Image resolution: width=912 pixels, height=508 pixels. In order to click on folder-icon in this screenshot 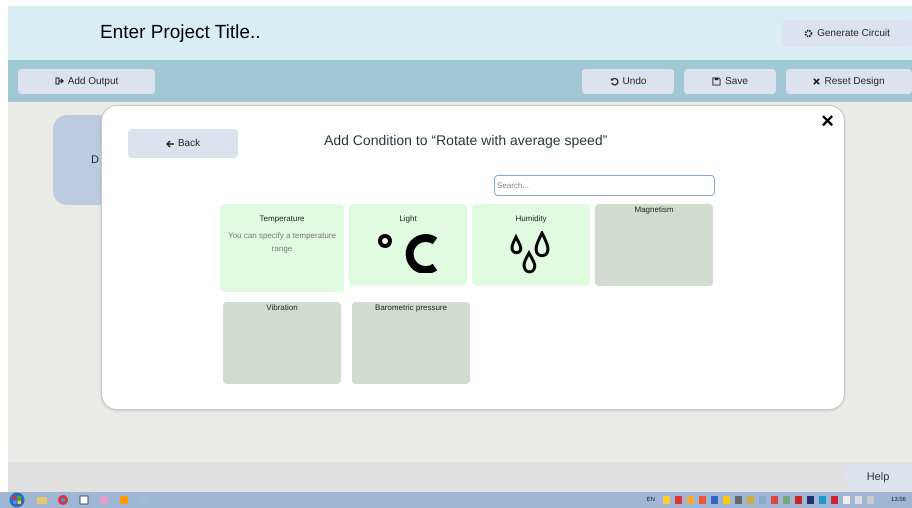, I will do `click(42, 500)`.